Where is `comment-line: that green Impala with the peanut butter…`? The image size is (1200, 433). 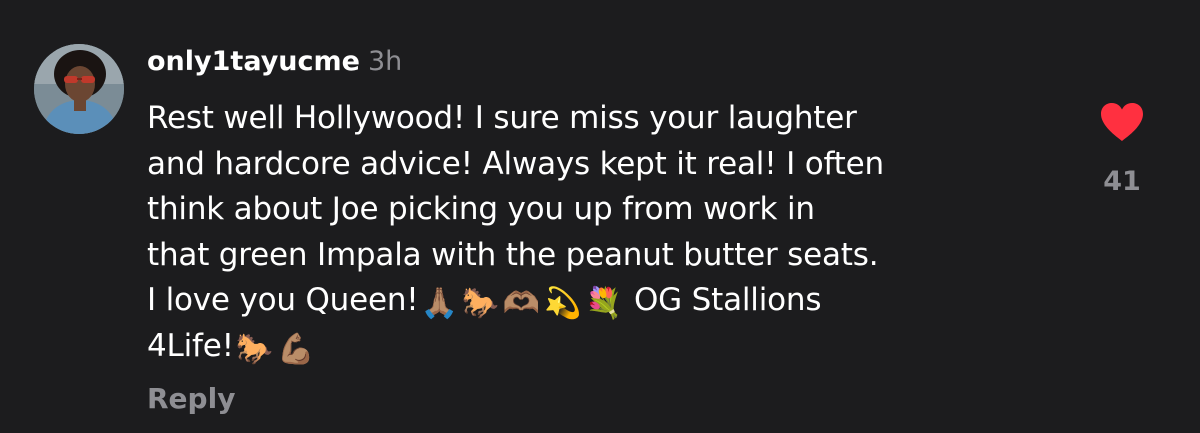 comment-line: that green Impala with the peanut butter… is located at coordinates (513, 254).